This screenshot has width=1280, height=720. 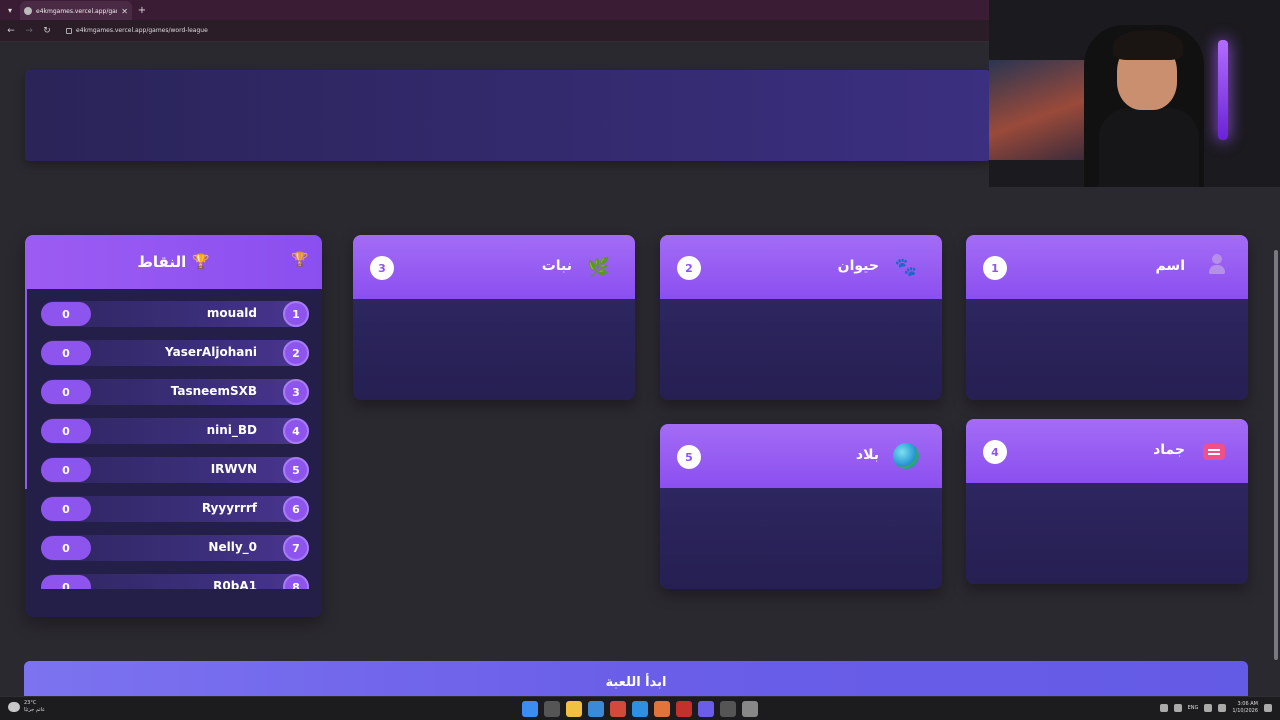 What do you see at coordinates (213, 391) in the screenshot?
I see `player-name: TasneemSXB` at bounding box center [213, 391].